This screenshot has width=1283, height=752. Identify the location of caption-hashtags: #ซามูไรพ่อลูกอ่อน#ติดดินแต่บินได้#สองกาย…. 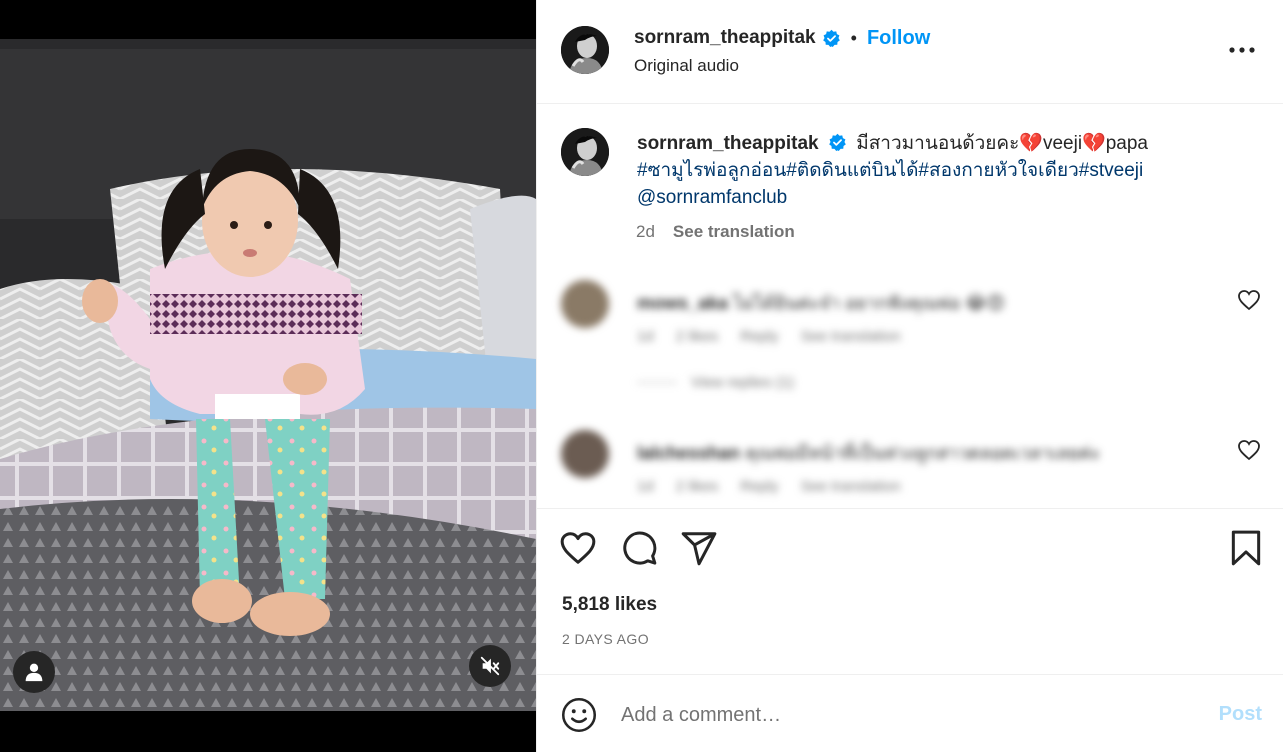
(890, 170).